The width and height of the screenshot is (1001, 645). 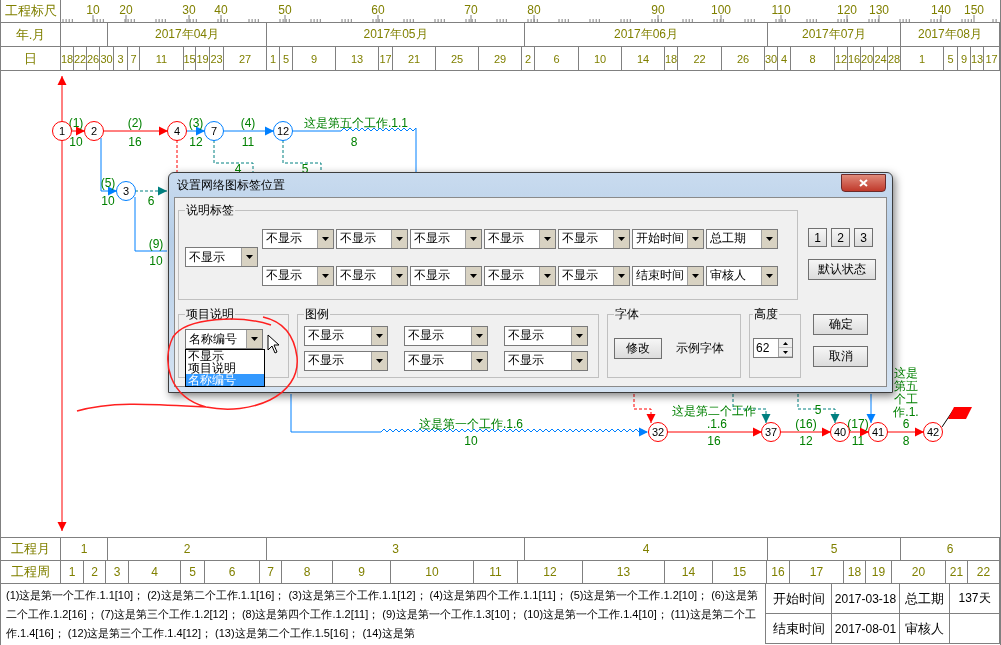 What do you see at coordinates (457, 58) in the screenshot?
I see `day-cell: 25` at bounding box center [457, 58].